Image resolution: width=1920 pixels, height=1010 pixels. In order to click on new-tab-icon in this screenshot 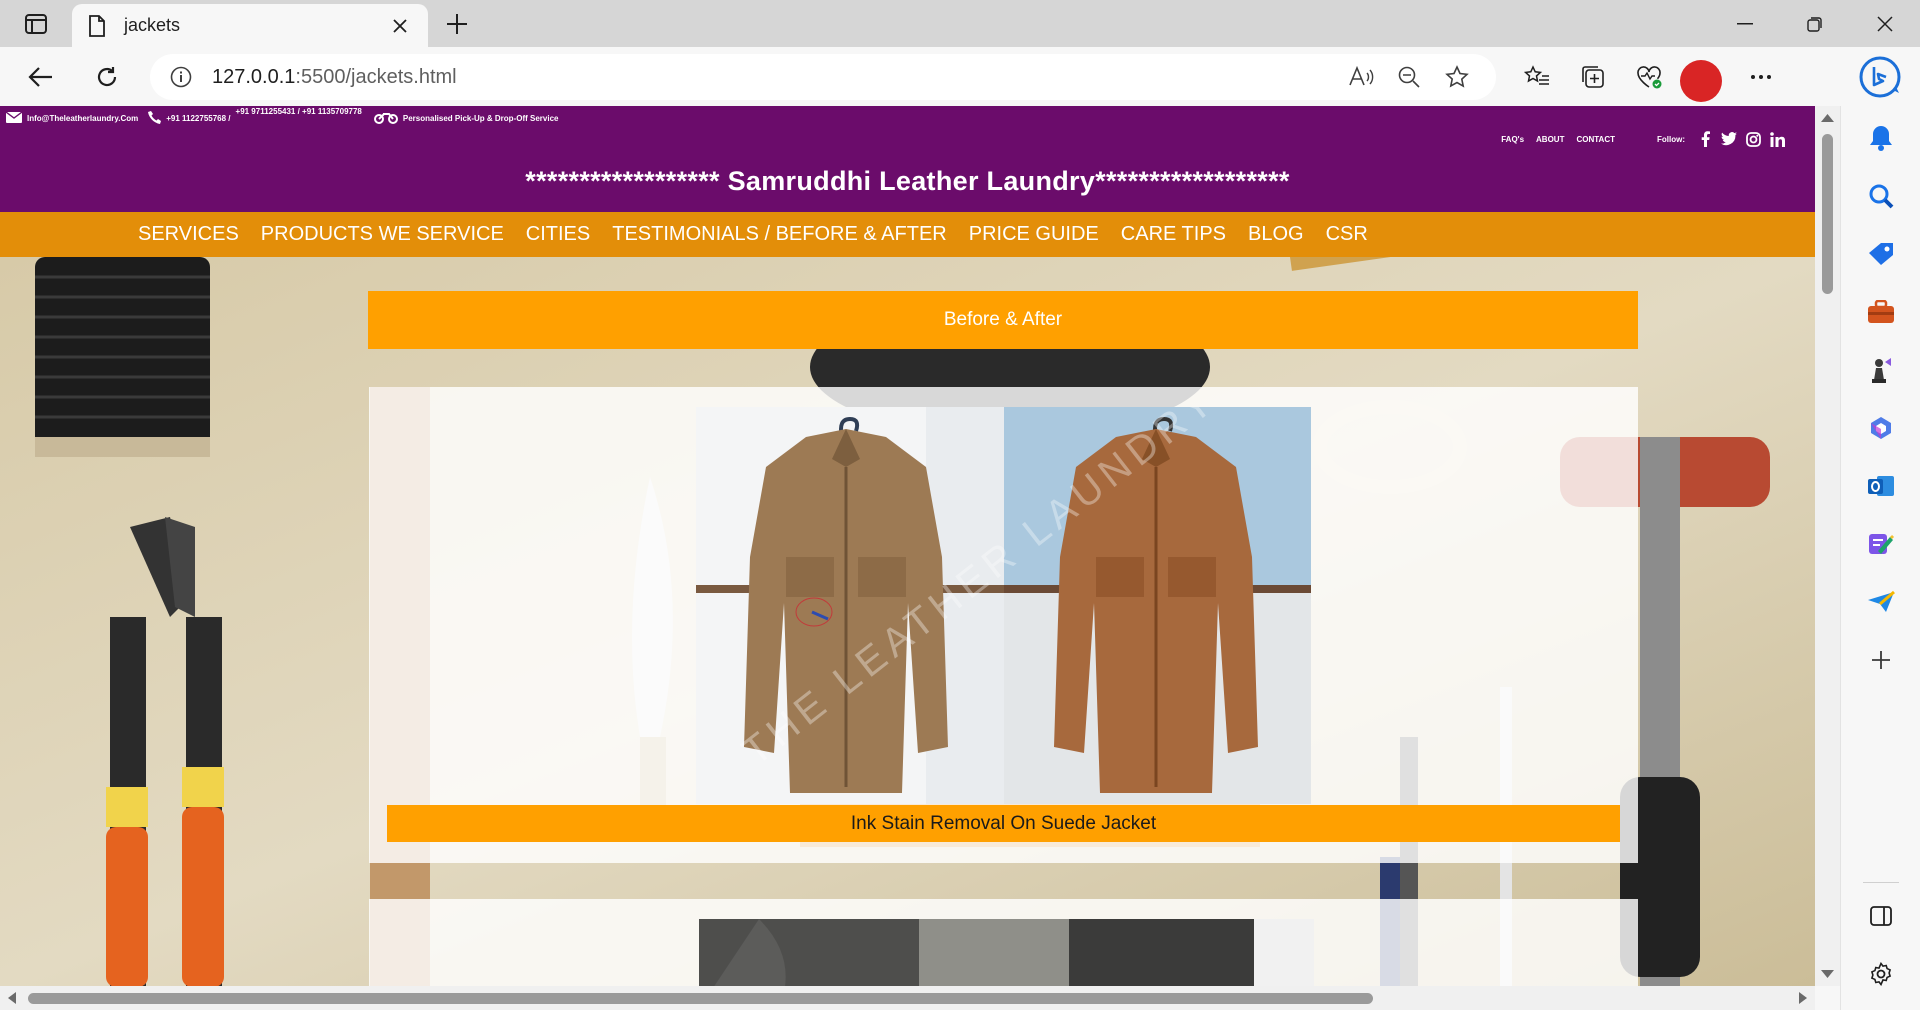, I will do `click(457, 24)`.